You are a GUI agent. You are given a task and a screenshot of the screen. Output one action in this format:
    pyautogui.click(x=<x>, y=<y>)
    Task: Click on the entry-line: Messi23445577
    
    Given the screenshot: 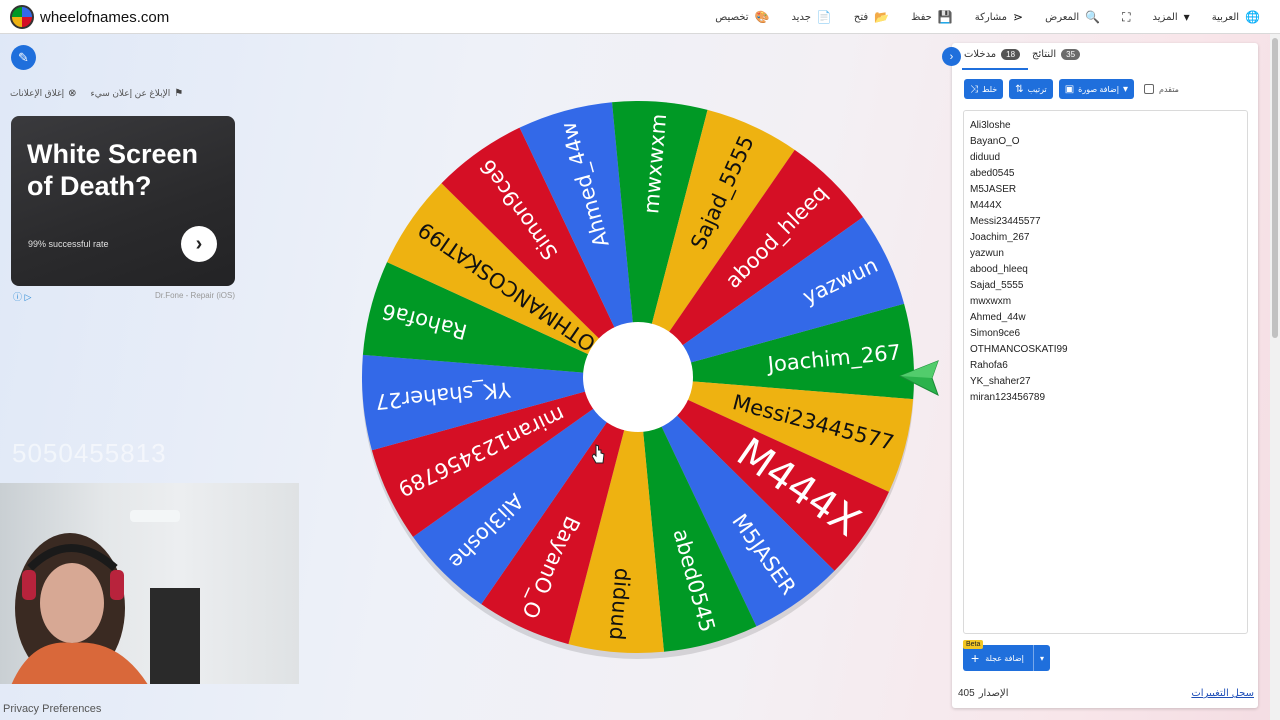 What is the action you would take?
    pyautogui.click(x=1005, y=221)
    